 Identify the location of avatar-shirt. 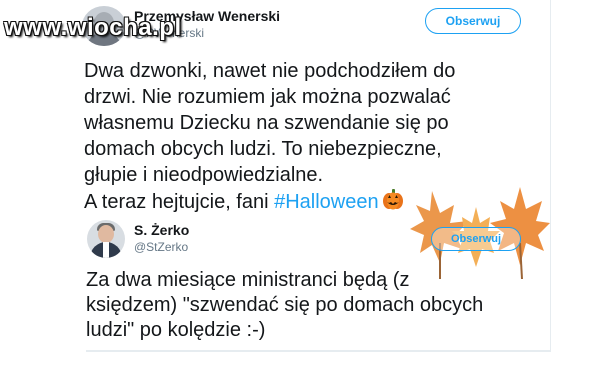
(106, 250).